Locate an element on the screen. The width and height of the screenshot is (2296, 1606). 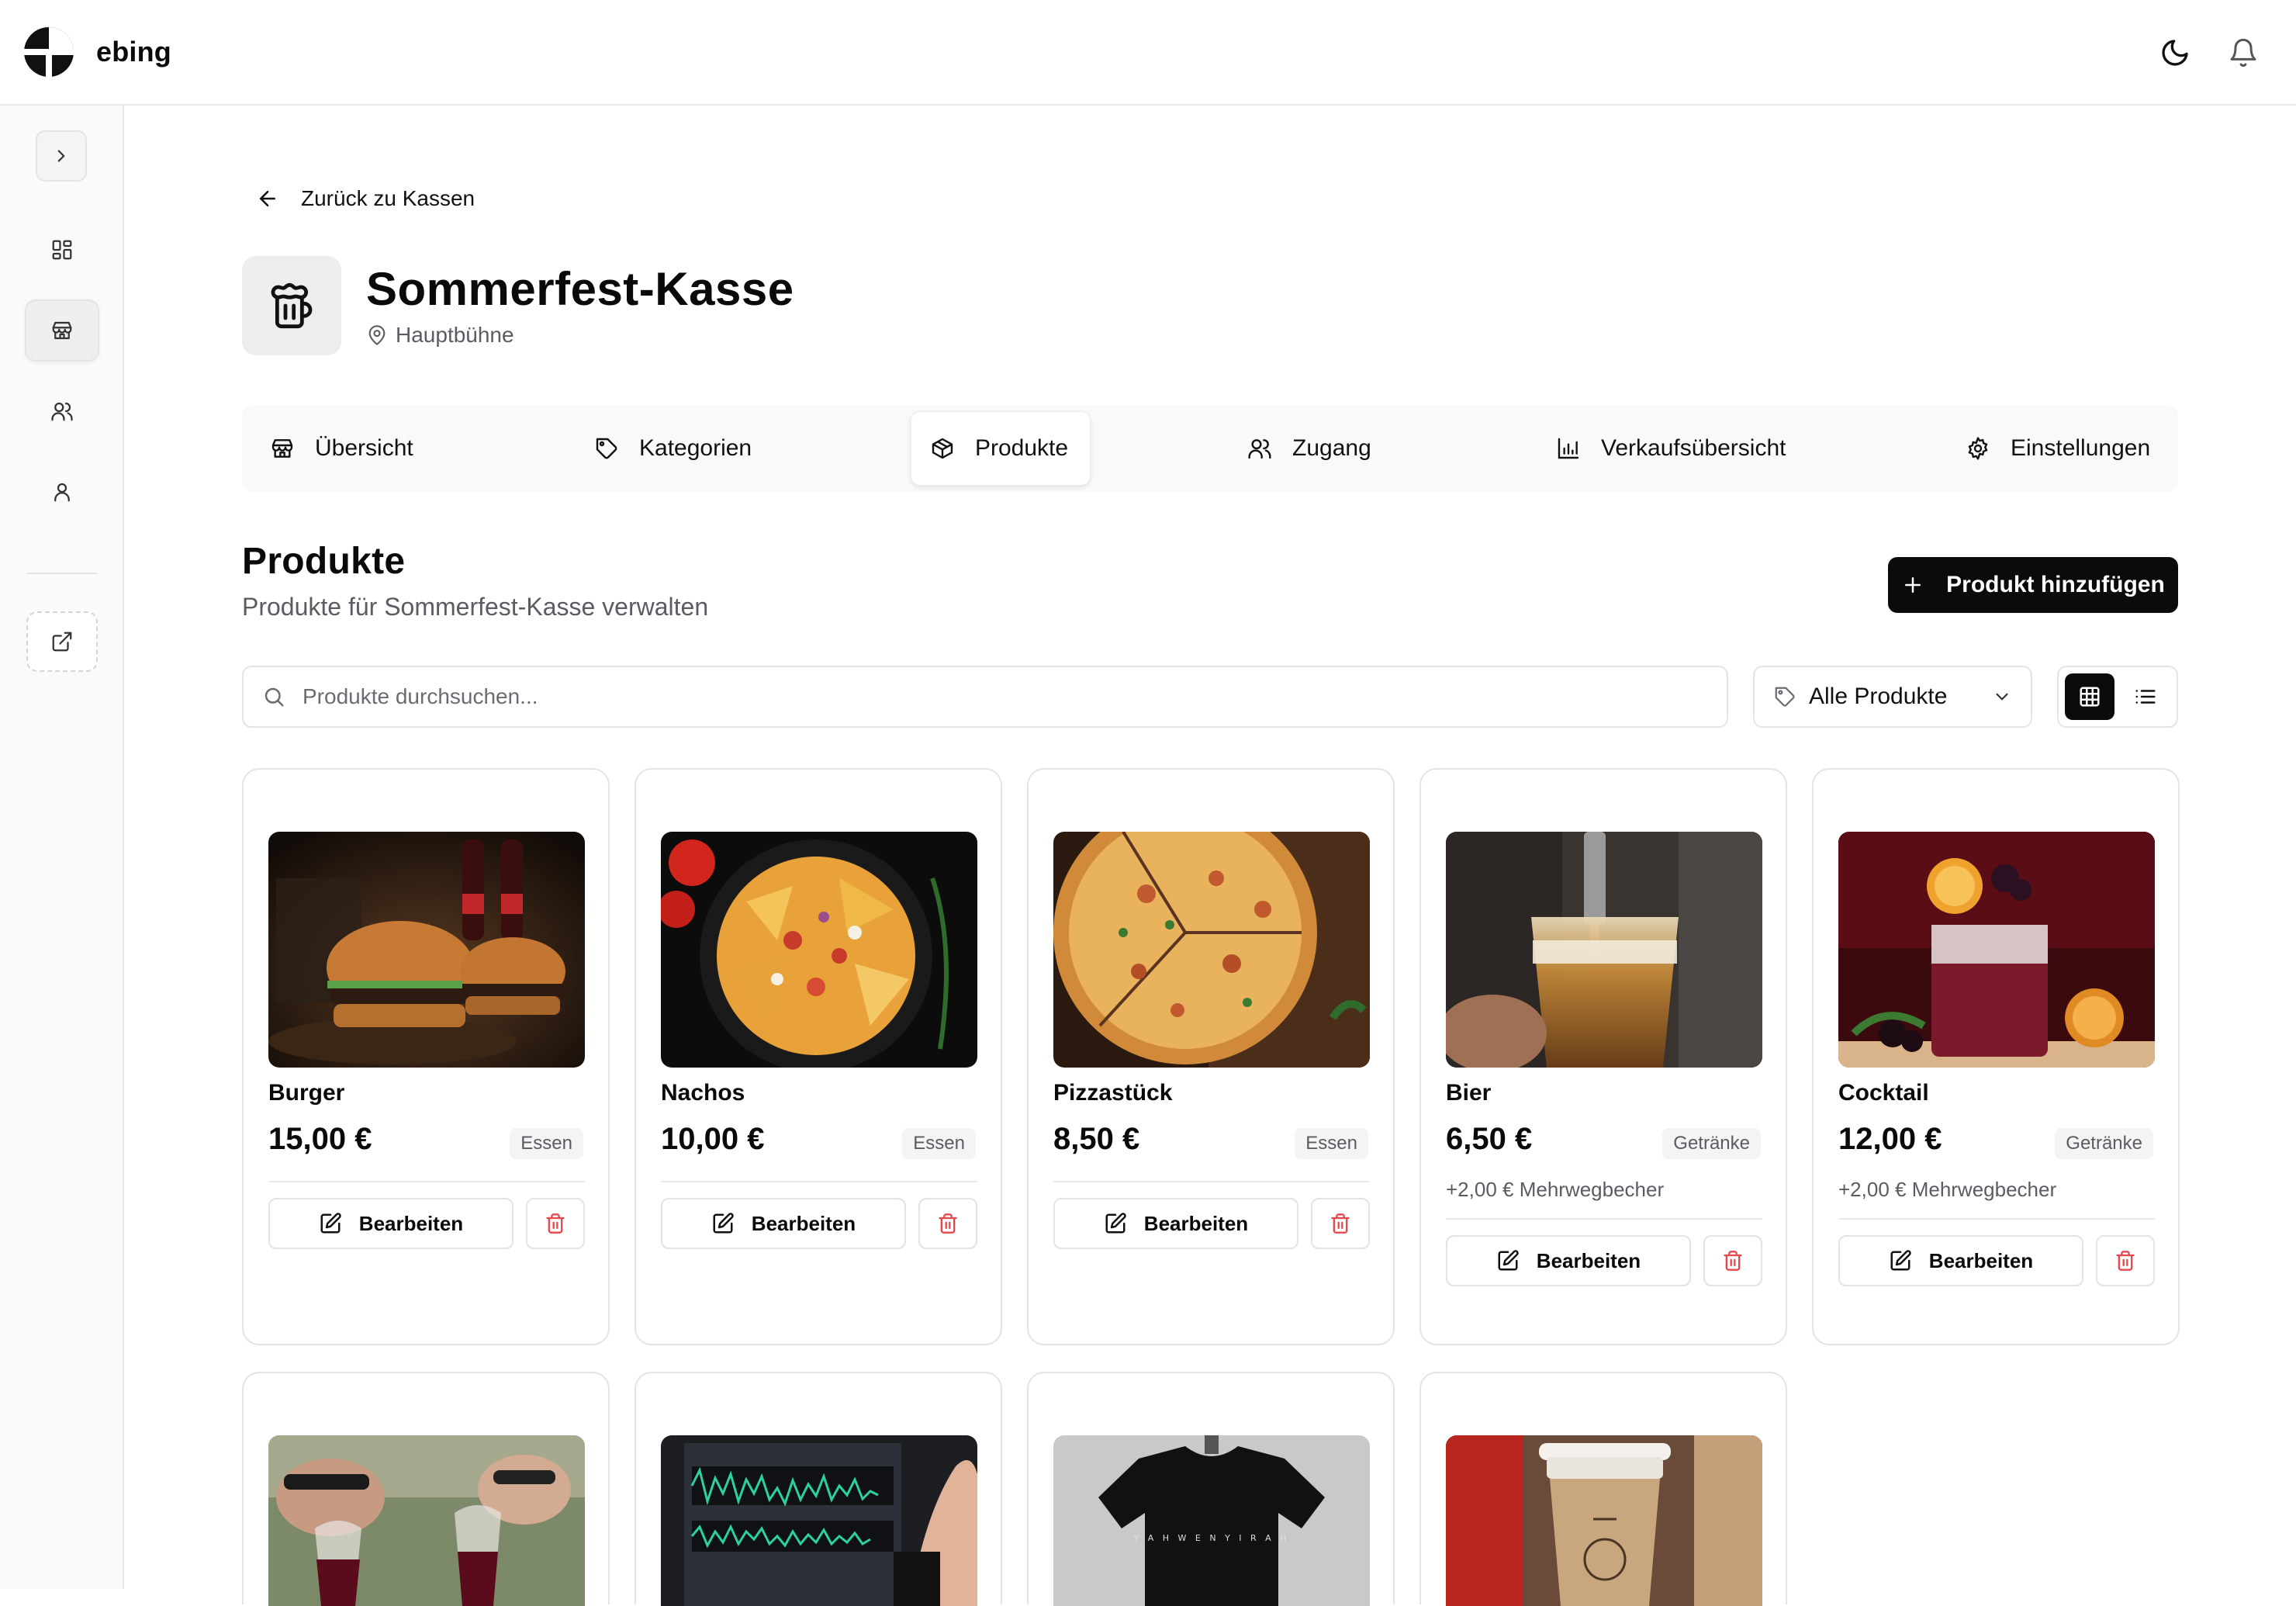
section-title: Produkte is located at coordinates (324, 562).